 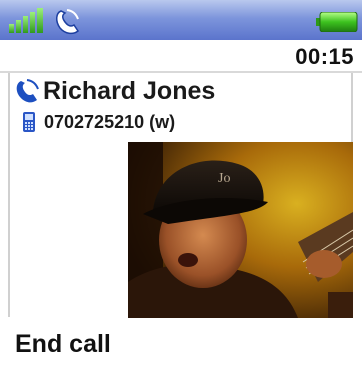 What do you see at coordinates (27, 91) in the screenshot?
I see `phone-handset-icon` at bounding box center [27, 91].